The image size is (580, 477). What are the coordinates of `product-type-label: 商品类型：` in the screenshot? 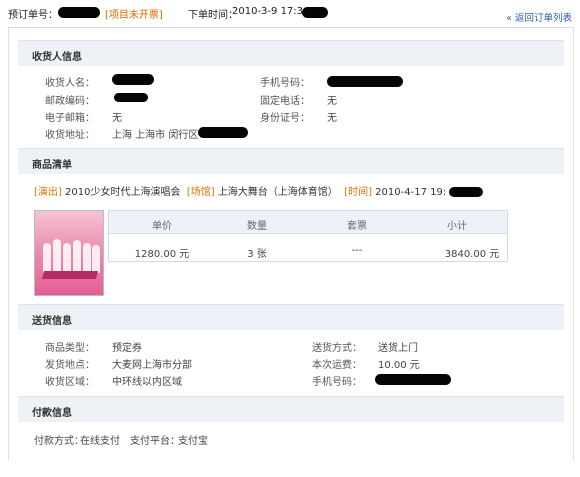 It's located at (70, 348).